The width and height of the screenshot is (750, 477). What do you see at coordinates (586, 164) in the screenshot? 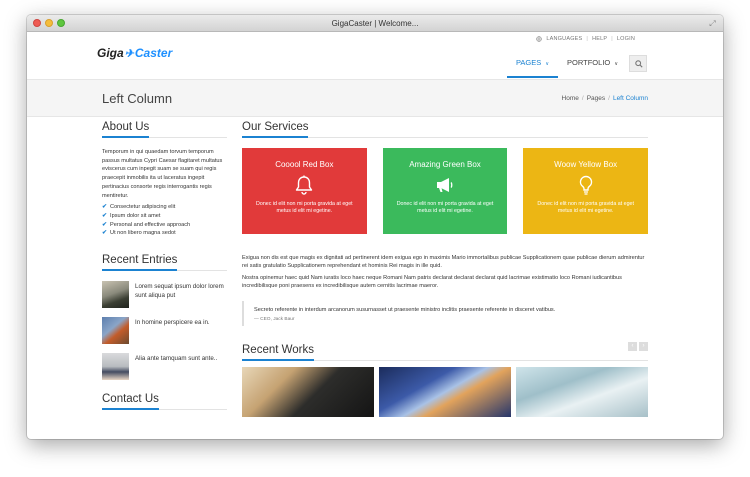
I see `service-box-title: Woow Yellow Box` at bounding box center [586, 164].